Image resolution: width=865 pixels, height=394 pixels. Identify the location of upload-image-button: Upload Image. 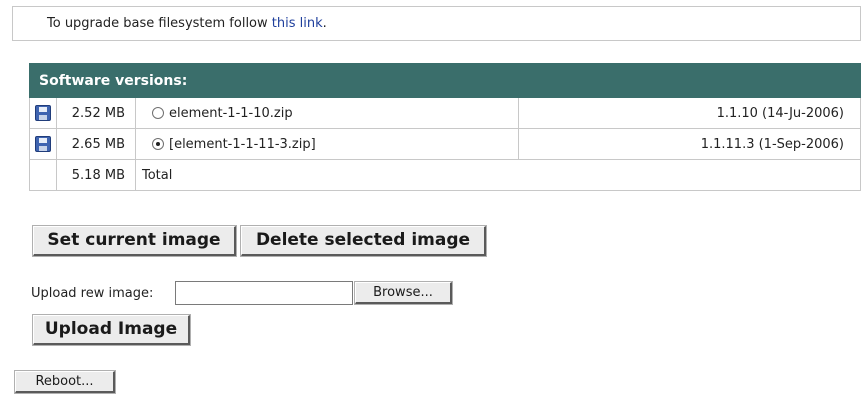
(111, 330).